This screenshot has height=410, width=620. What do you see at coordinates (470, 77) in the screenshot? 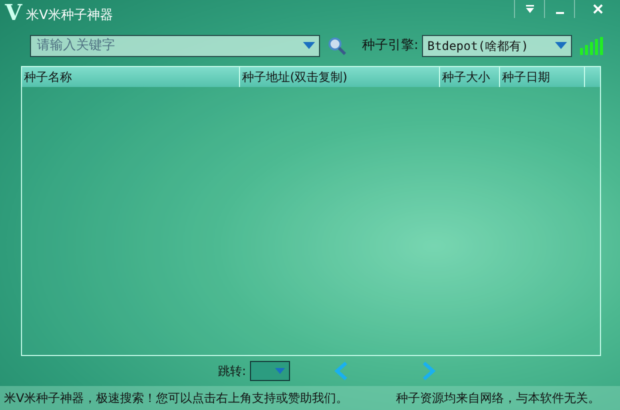
I see `column-header: 种子大小` at bounding box center [470, 77].